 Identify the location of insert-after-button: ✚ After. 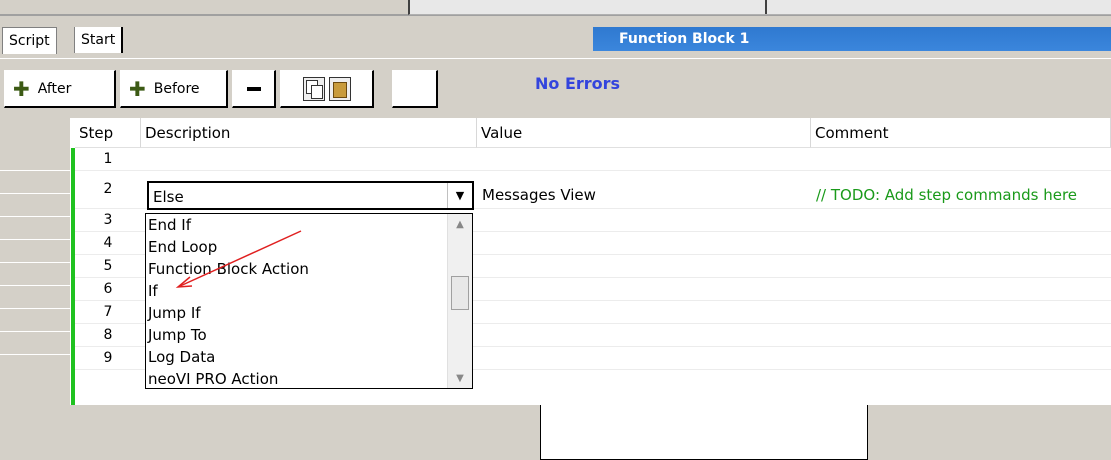
(60, 89).